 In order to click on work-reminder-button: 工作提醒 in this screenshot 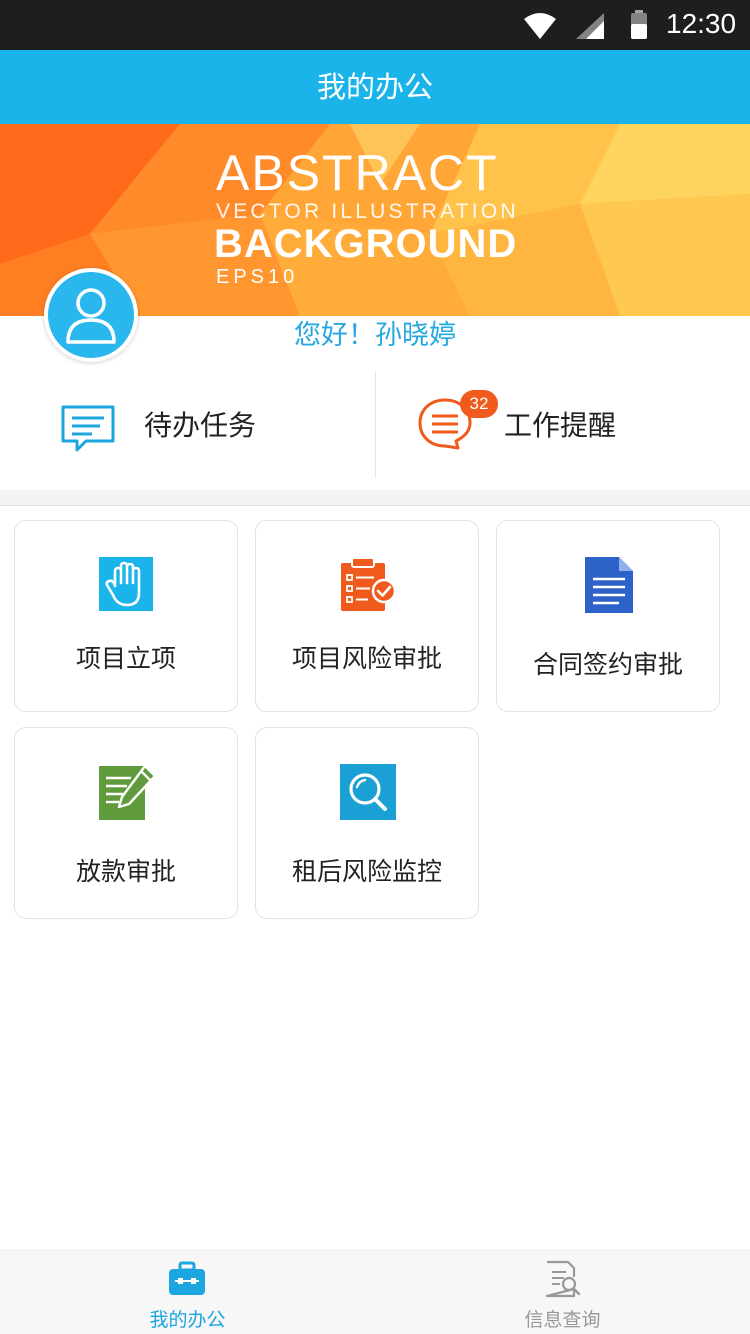, I will do `click(563, 426)`.